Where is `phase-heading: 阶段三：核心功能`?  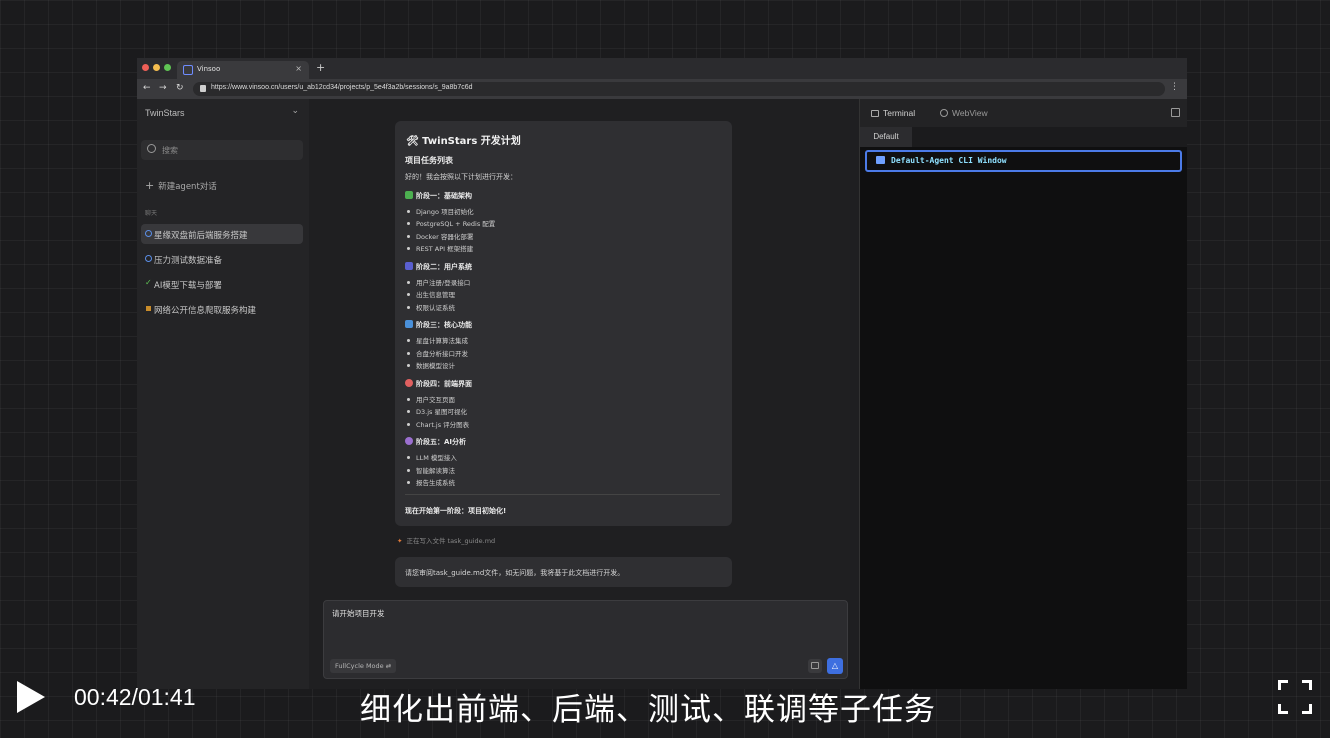 phase-heading: 阶段三：核心功能 is located at coordinates (438, 325).